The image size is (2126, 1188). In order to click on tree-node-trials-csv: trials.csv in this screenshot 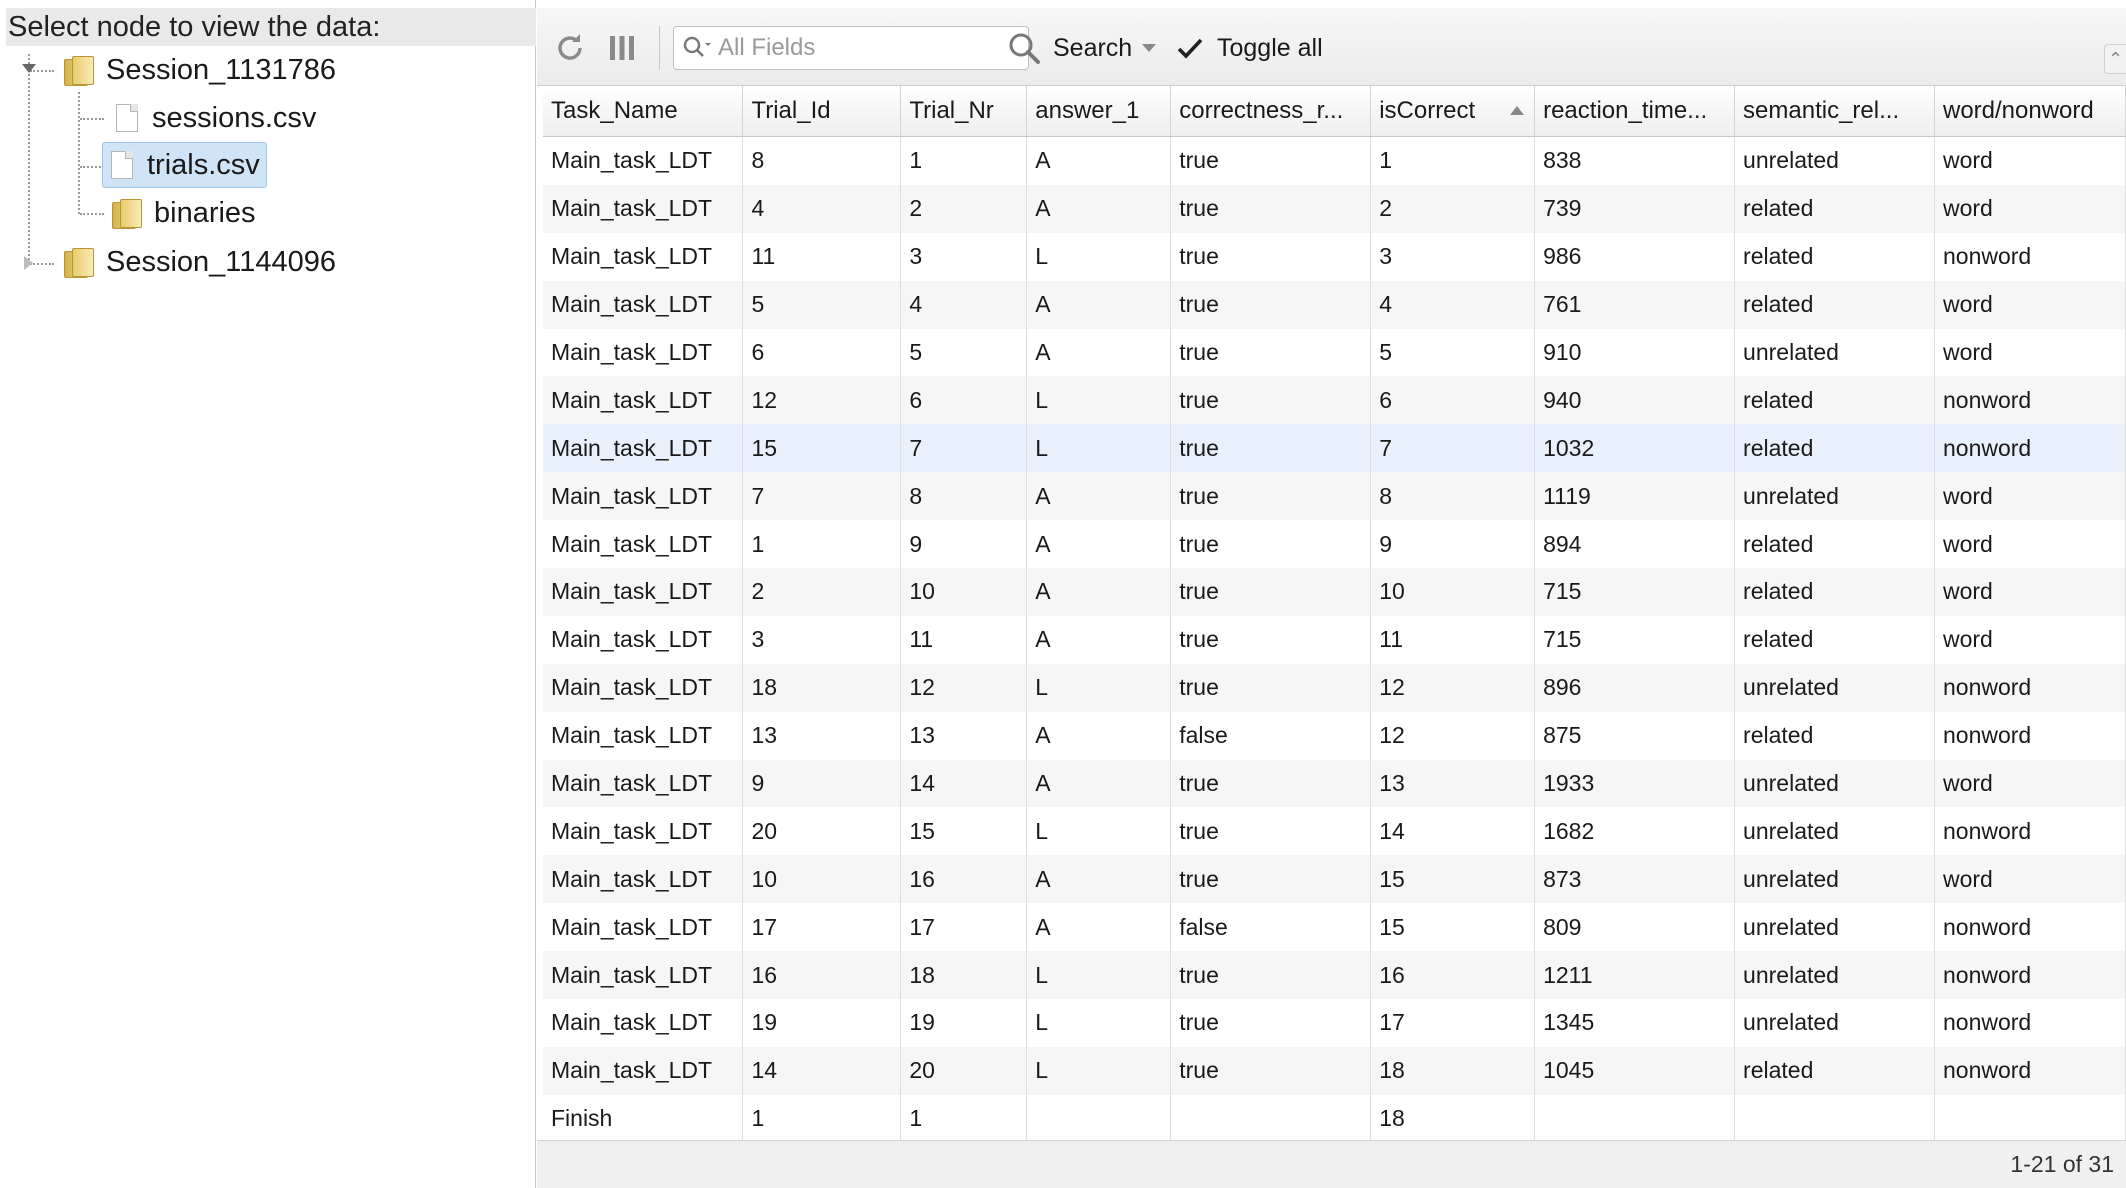, I will do `click(184, 165)`.